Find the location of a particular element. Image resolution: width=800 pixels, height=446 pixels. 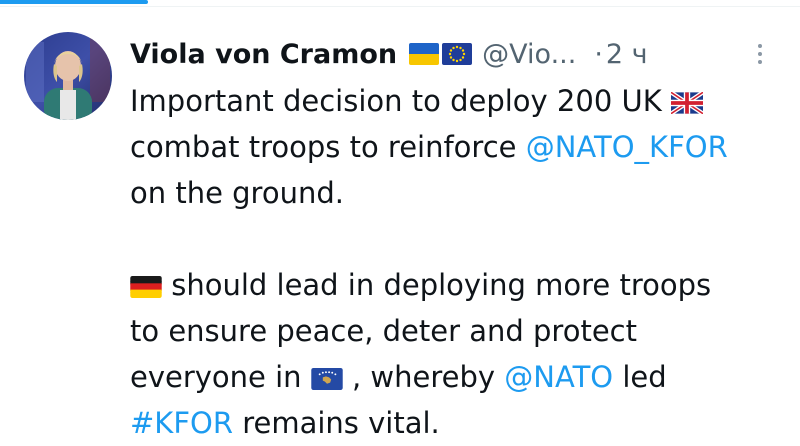

tweet-text-segment: everyone in is located at coordinates (216, 377).